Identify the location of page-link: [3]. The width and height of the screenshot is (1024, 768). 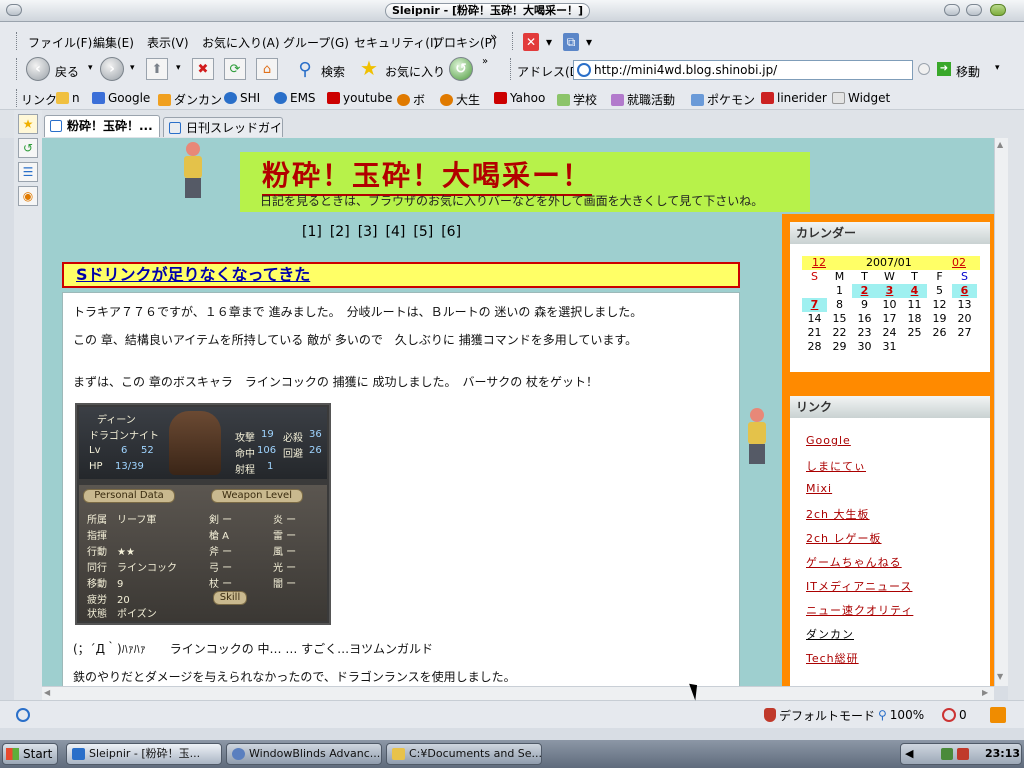
(368, 232).